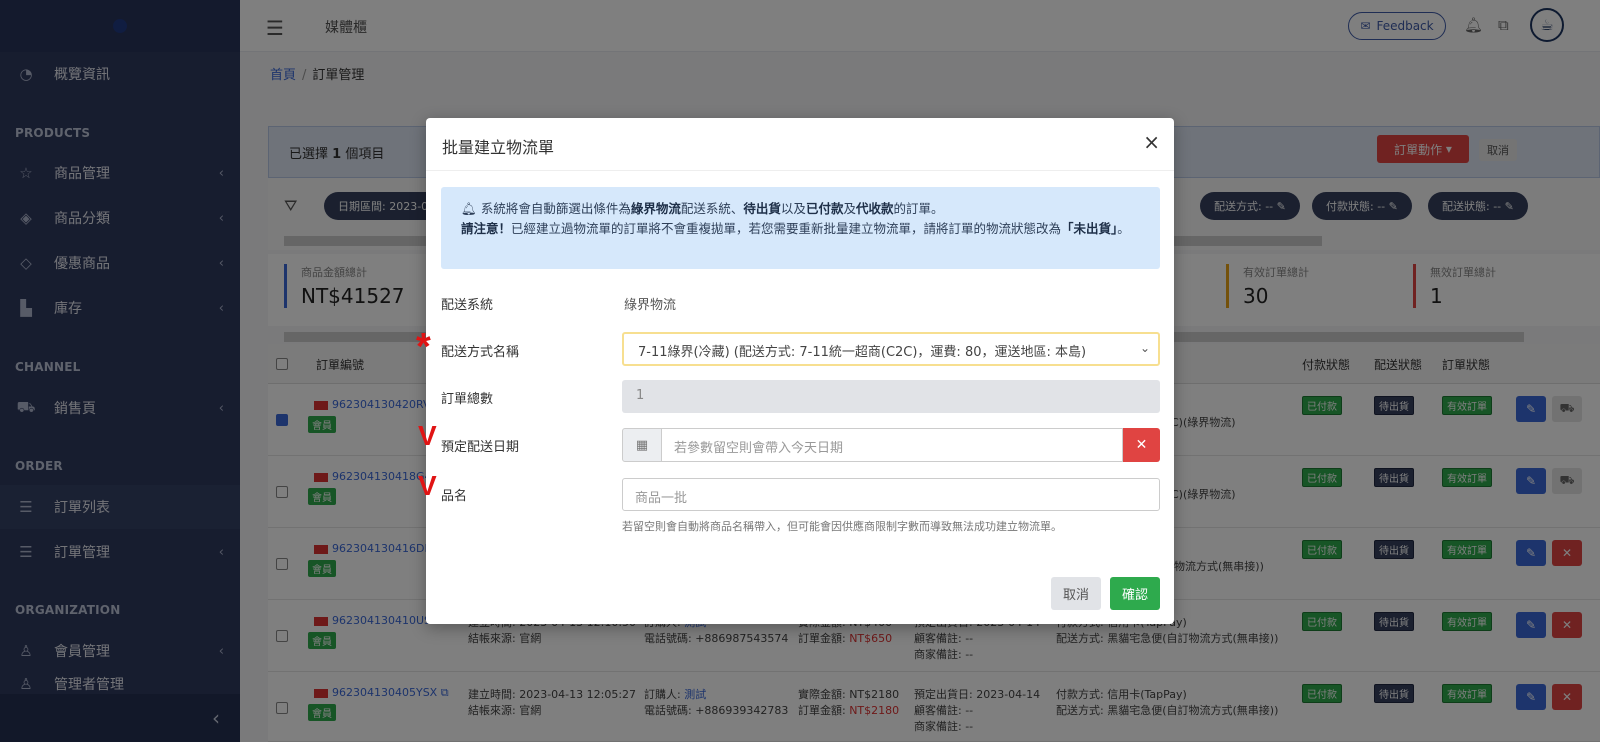 This screenshot has width=1600, height=742. What do you see at coordinates (650, 305) in the screenshot?
I see `ship-system-value: 綠界物流` at bounding box center [650, 305].